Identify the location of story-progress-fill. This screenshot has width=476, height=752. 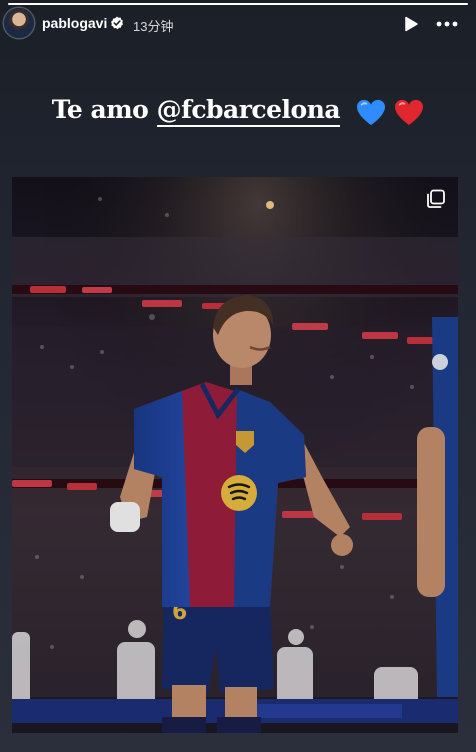
(238, 4).